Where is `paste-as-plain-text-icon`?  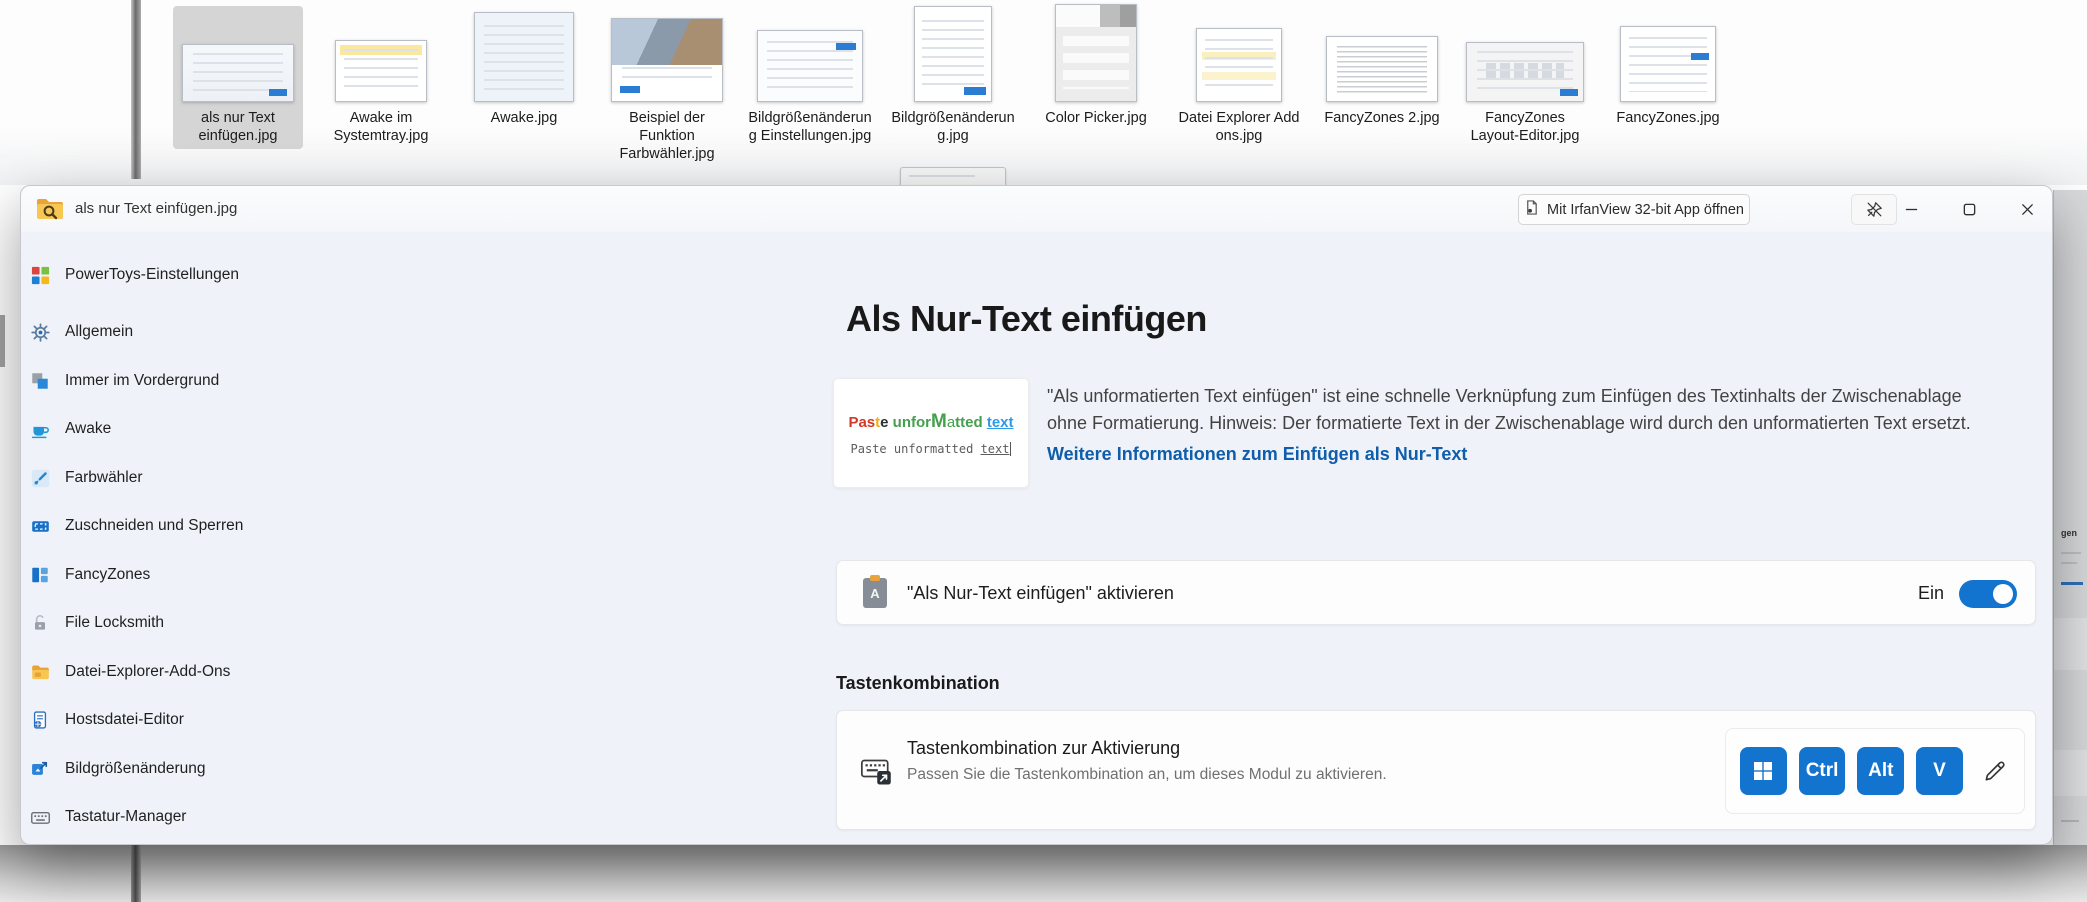
paste-as-plain-text-icon is located at coordinates (875, 591).